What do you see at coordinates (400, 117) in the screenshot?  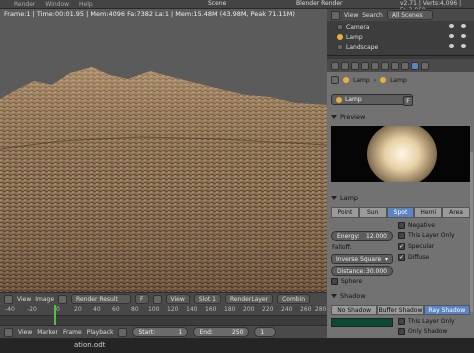 I see `preview-panel-header: Preview` at bounding box center [400, 117].